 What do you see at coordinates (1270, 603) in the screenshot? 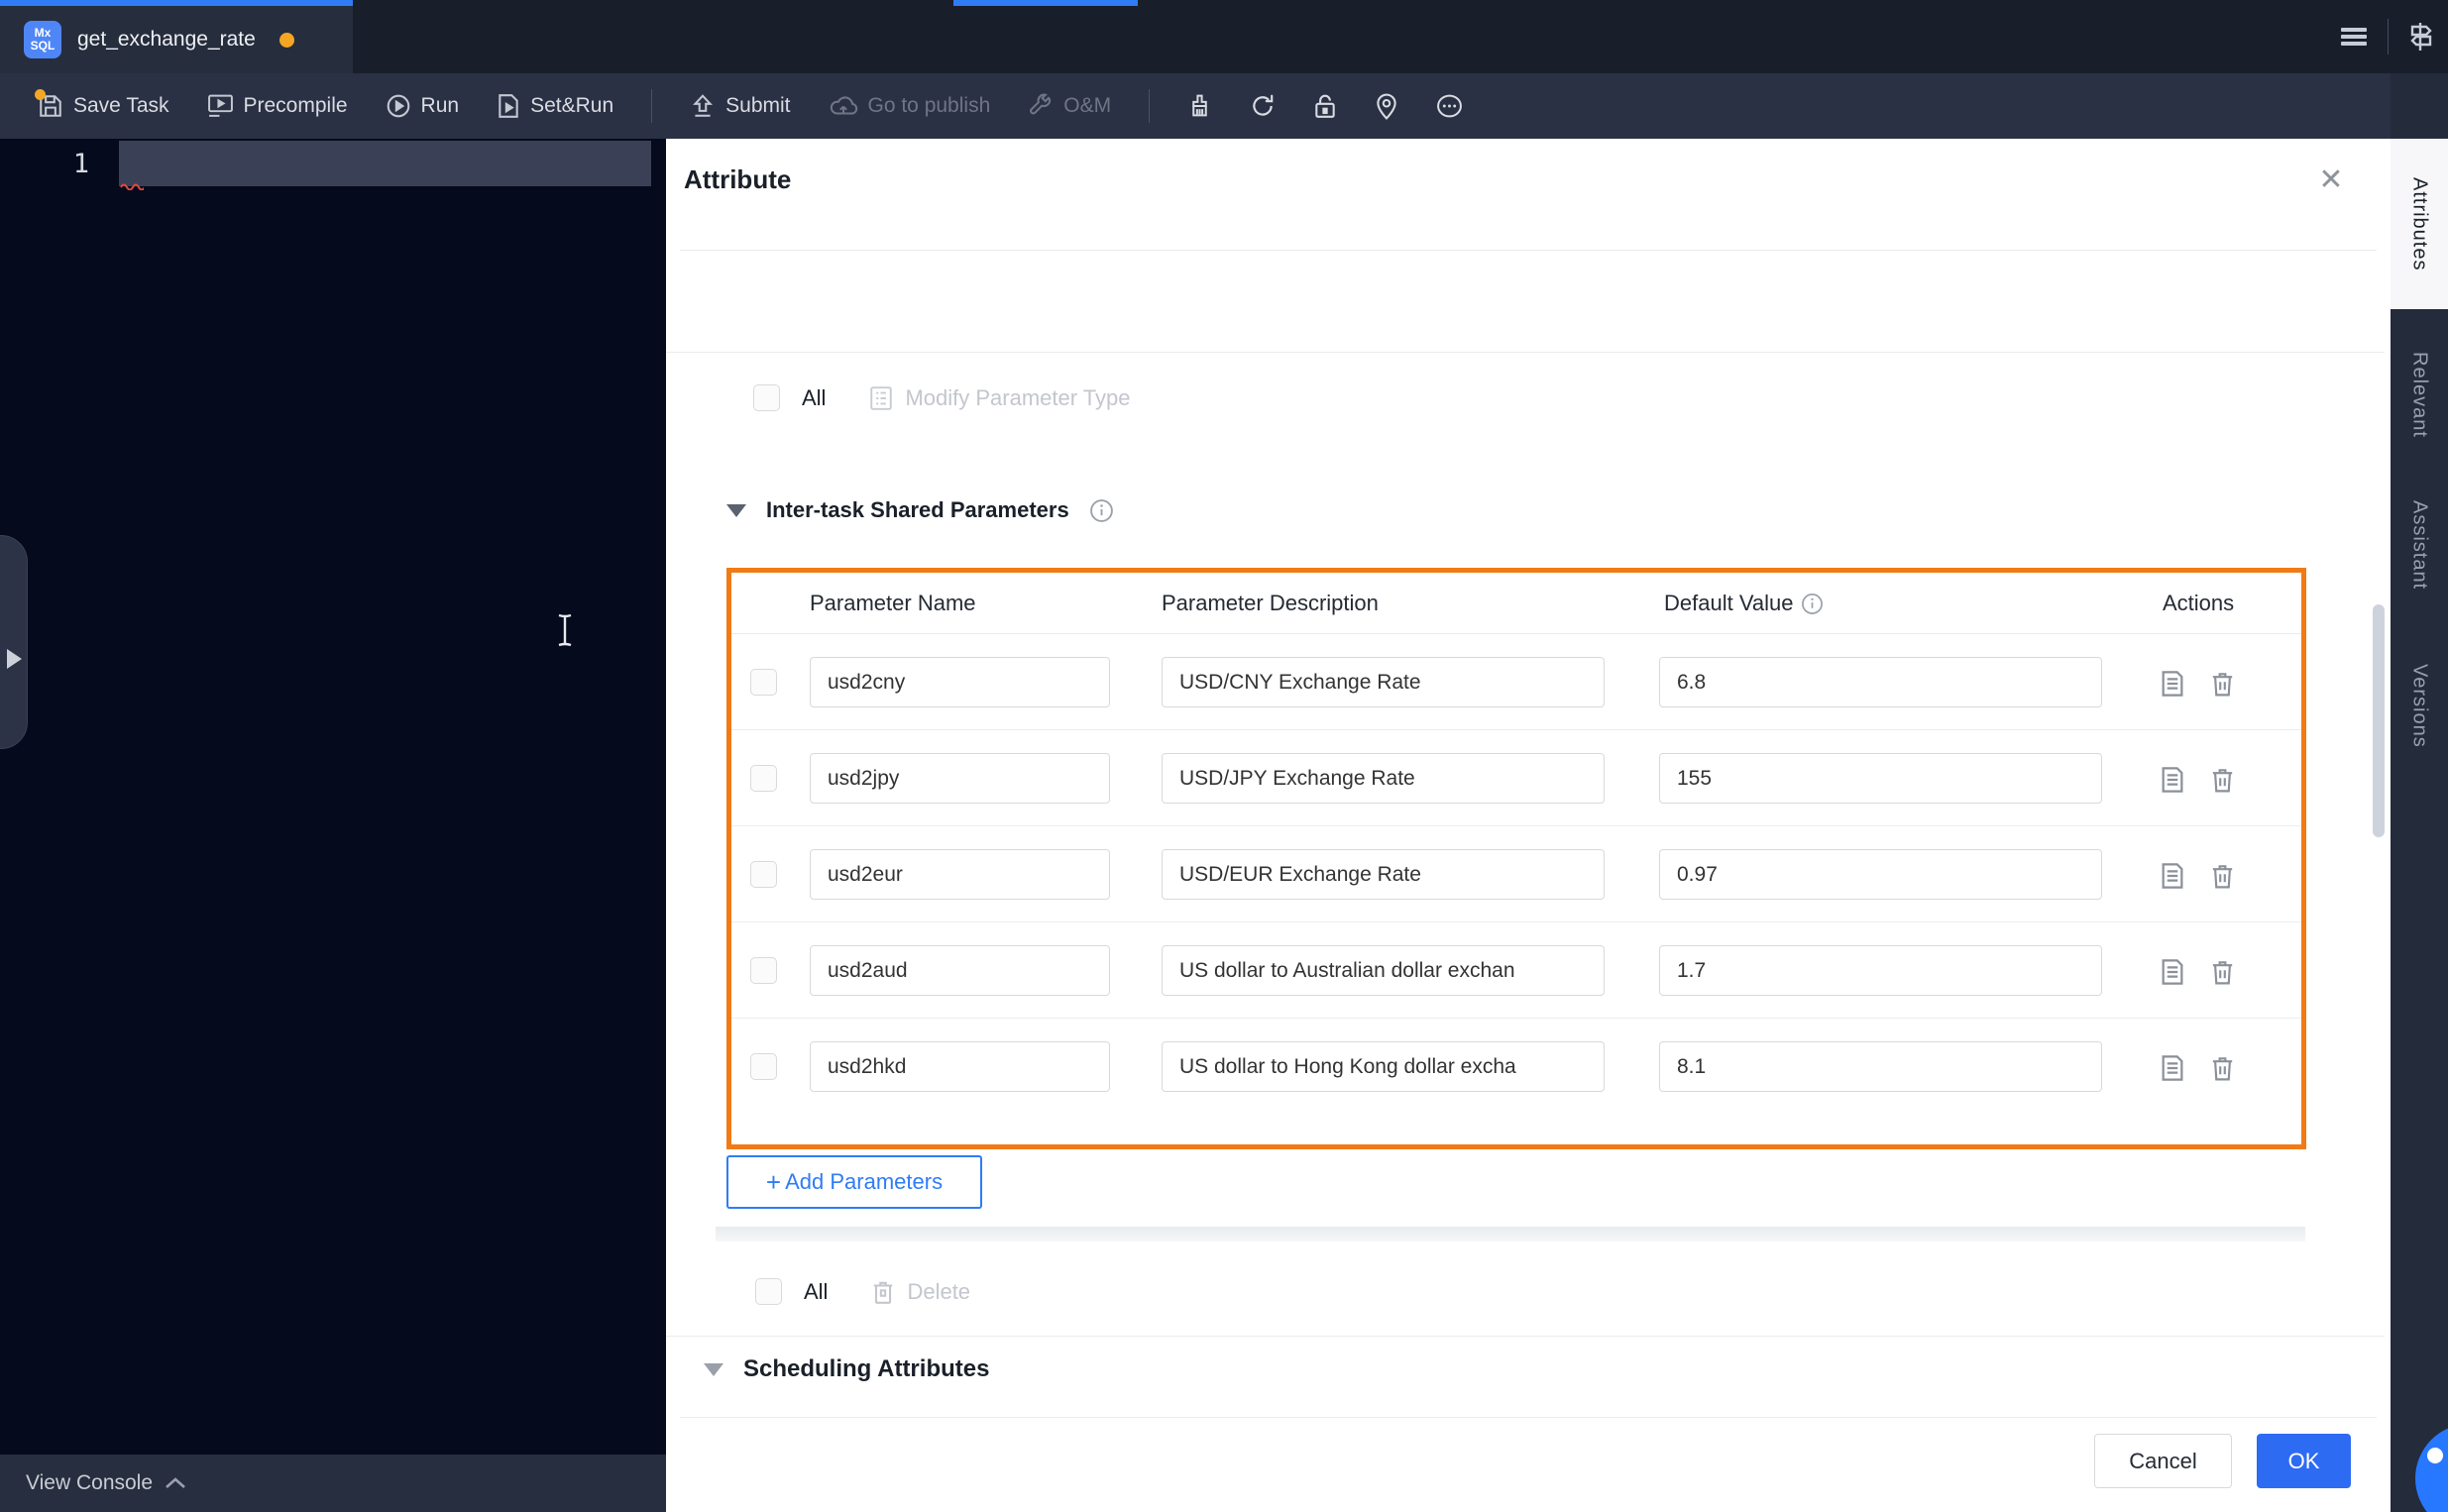
I see `col-parameter-description: Parameter Description` at bounding box center [1270, 603].